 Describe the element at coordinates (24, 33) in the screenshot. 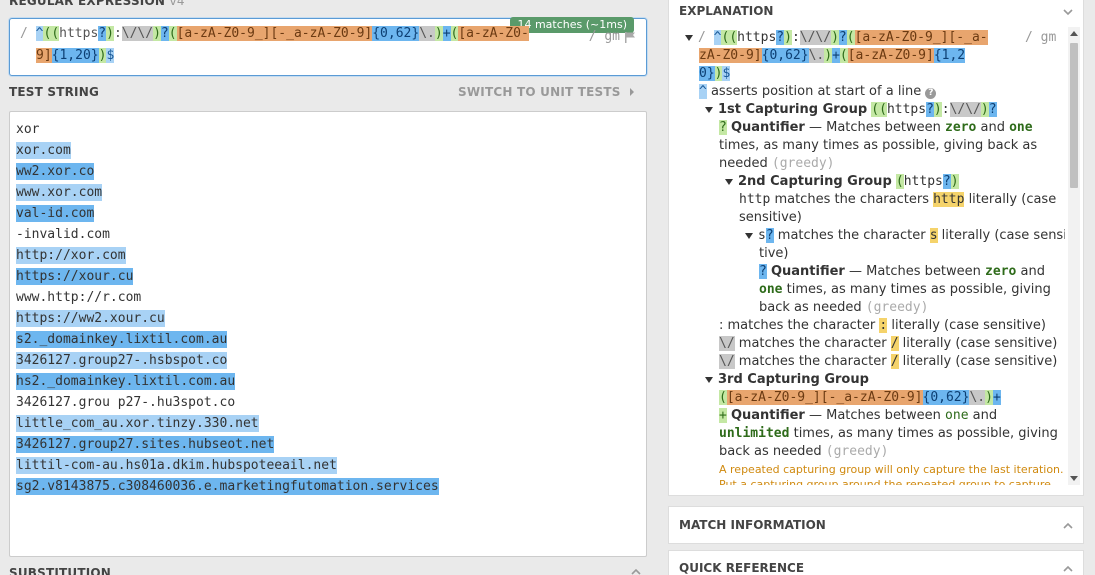

I see `regex-delim-open: /` at that location.